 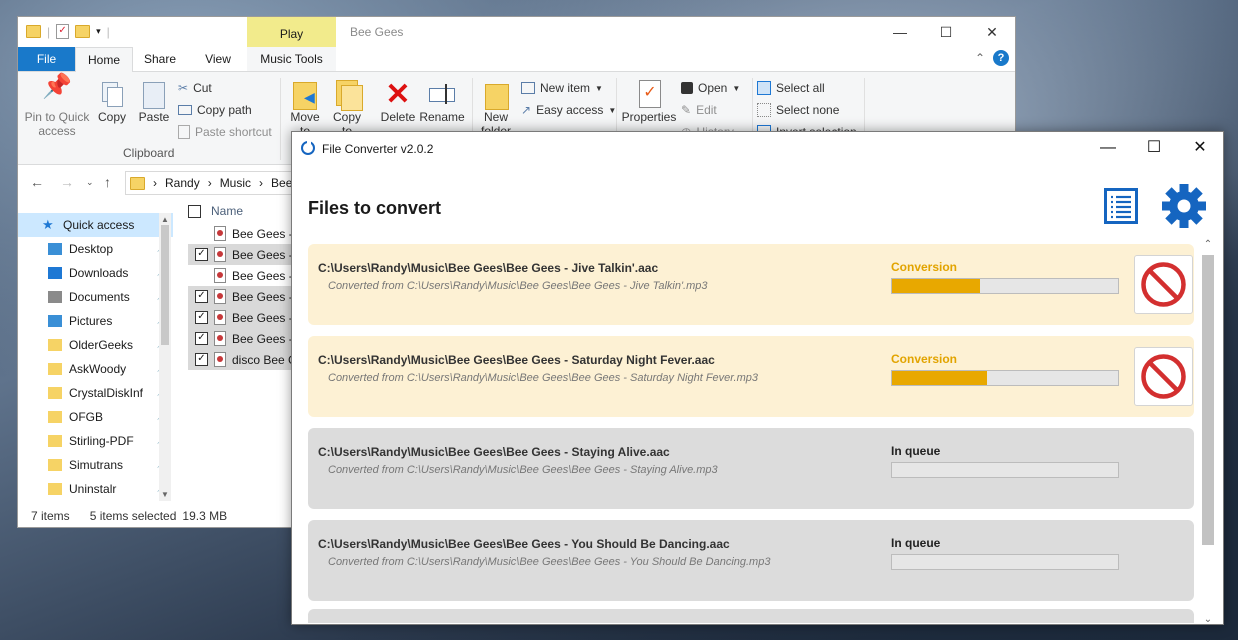 I want to click on window-controls: — ☐ ✕, so click(x=946, y=32).